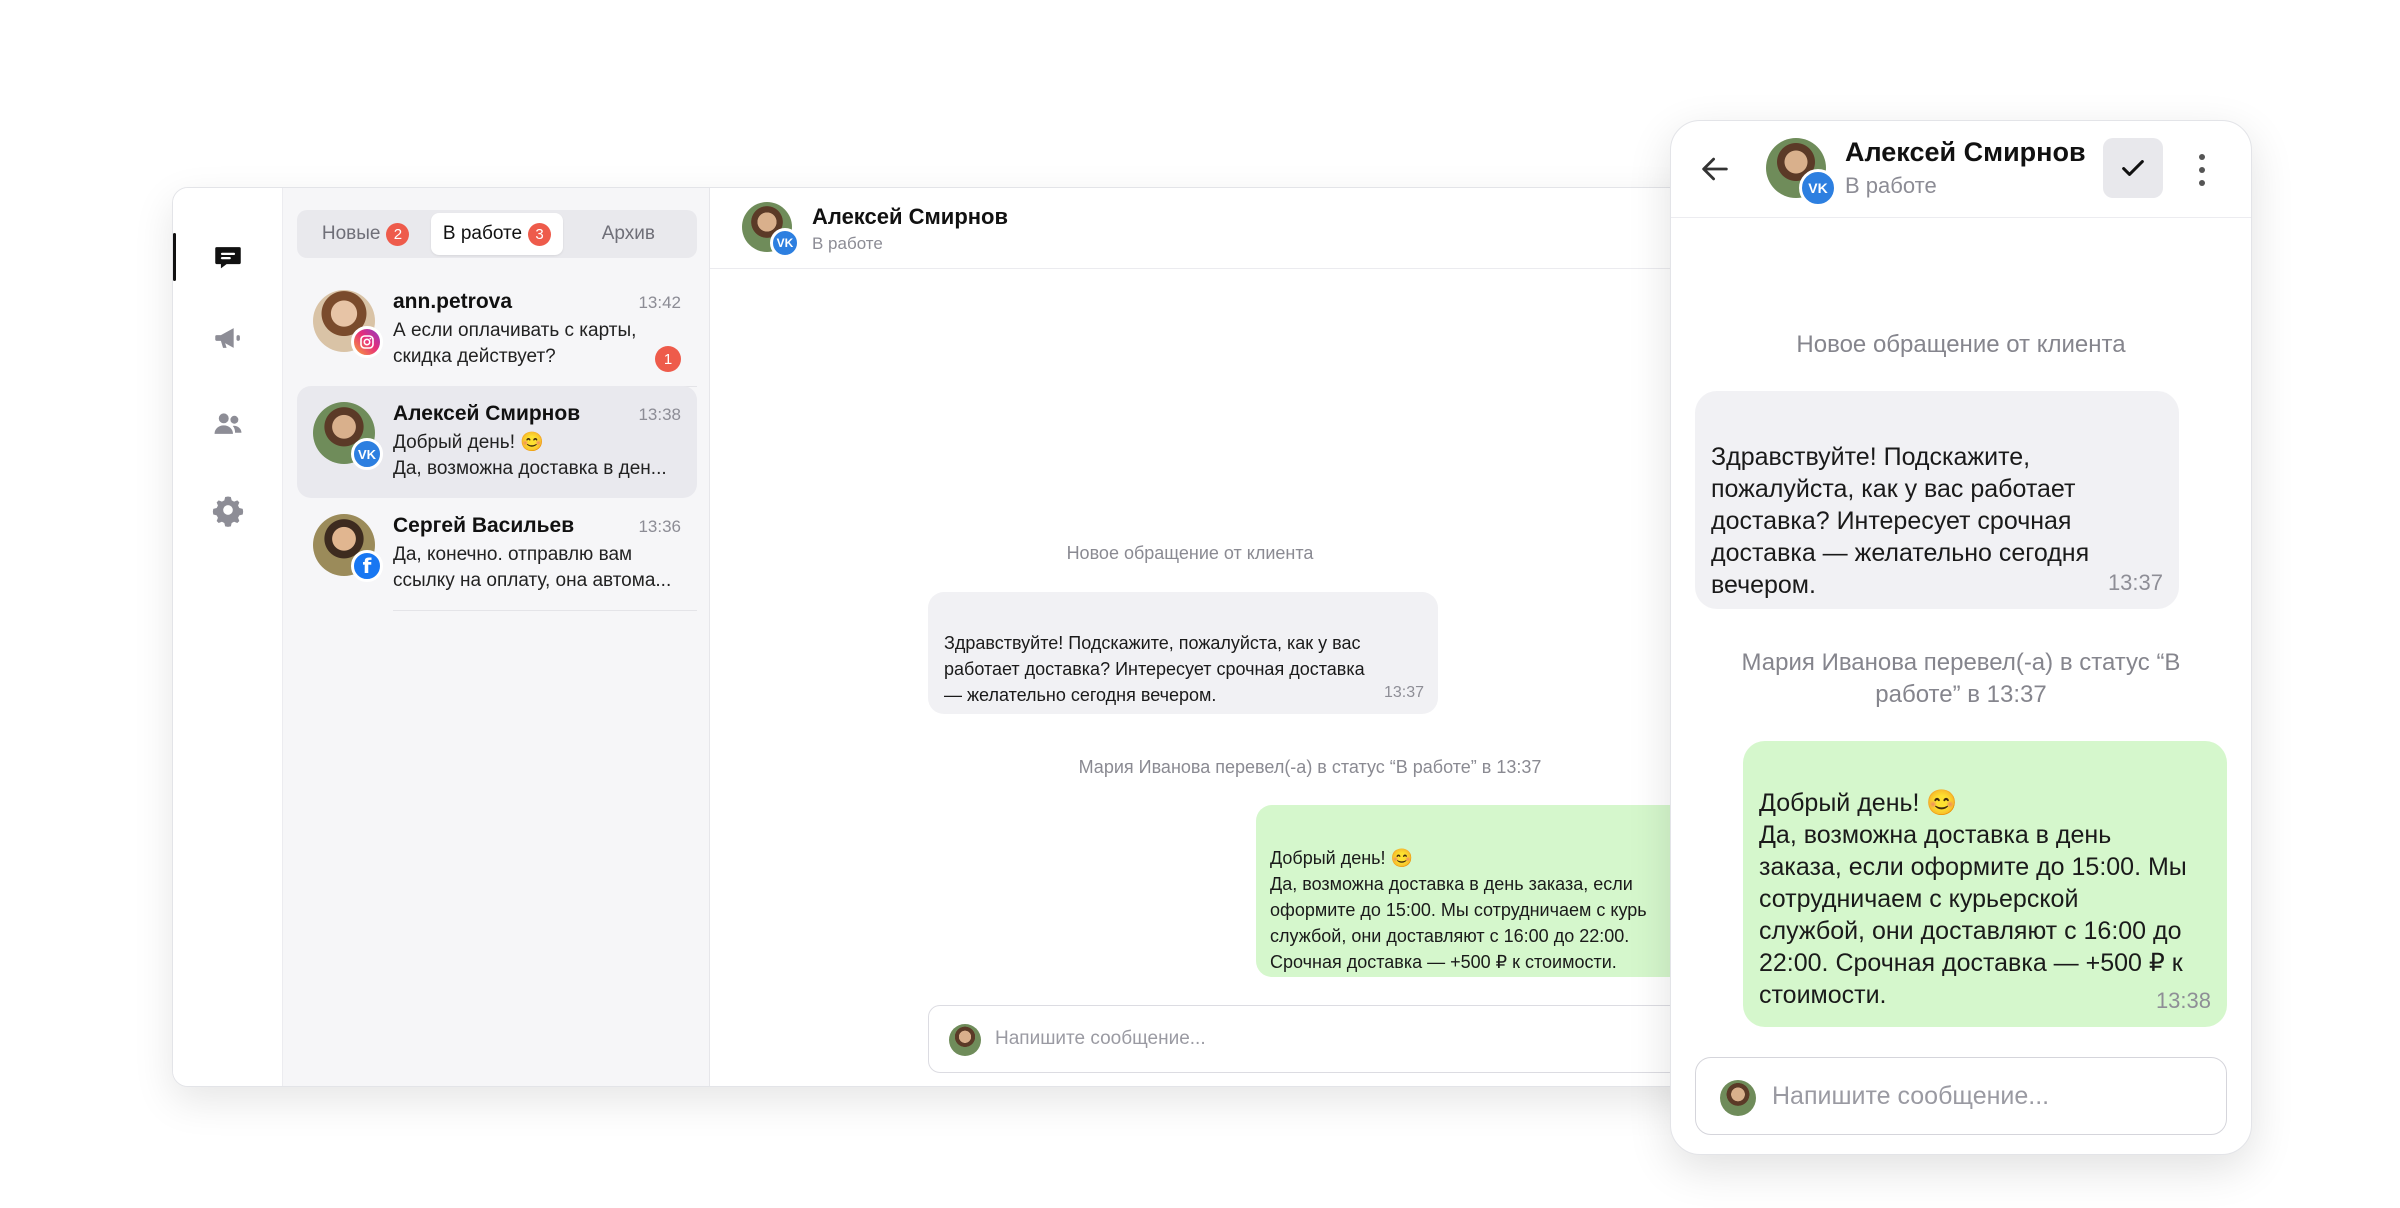  I want to click on chat-icon, so click(228, 258).